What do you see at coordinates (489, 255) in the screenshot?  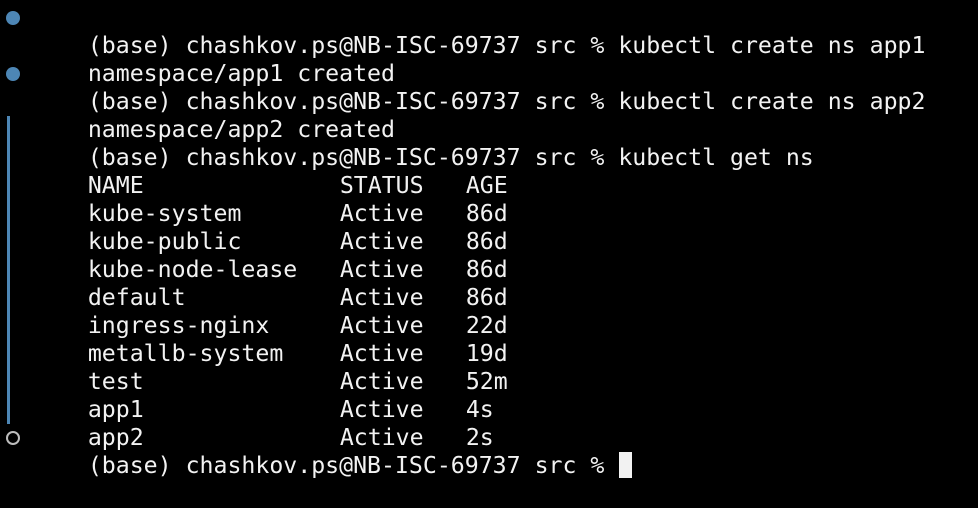 I see `table-row: kube-node-lease Active 86d` at bounding box center [489, 255].